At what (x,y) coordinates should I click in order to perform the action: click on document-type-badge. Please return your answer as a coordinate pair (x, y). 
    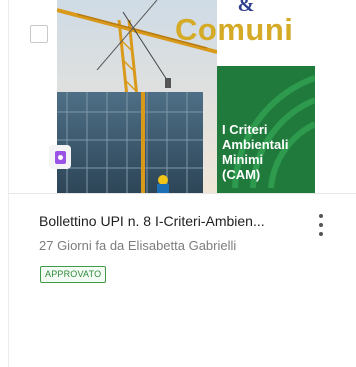
    Looking at the image, I should click on (60, 157).